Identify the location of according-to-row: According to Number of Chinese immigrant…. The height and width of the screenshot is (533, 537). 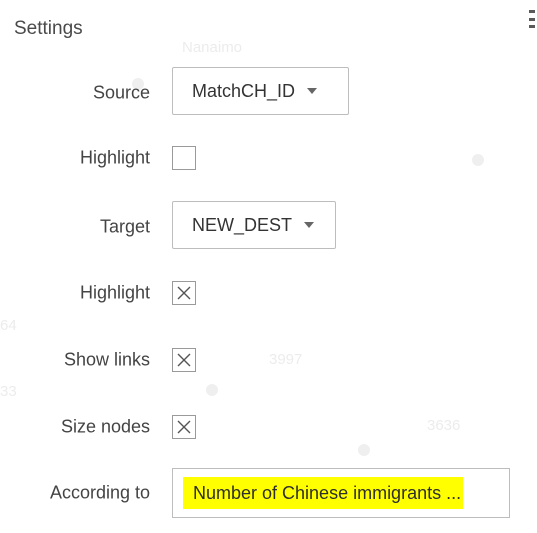
(268, 494).